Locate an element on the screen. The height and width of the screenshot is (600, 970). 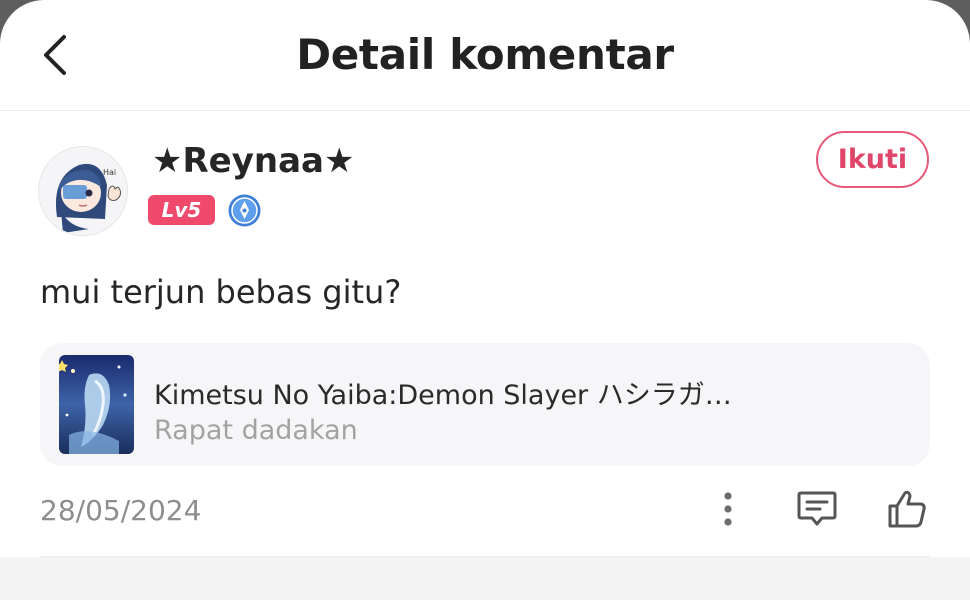
comment-text: mui terjun bebas gitu? is located at coordinates (221, 292).